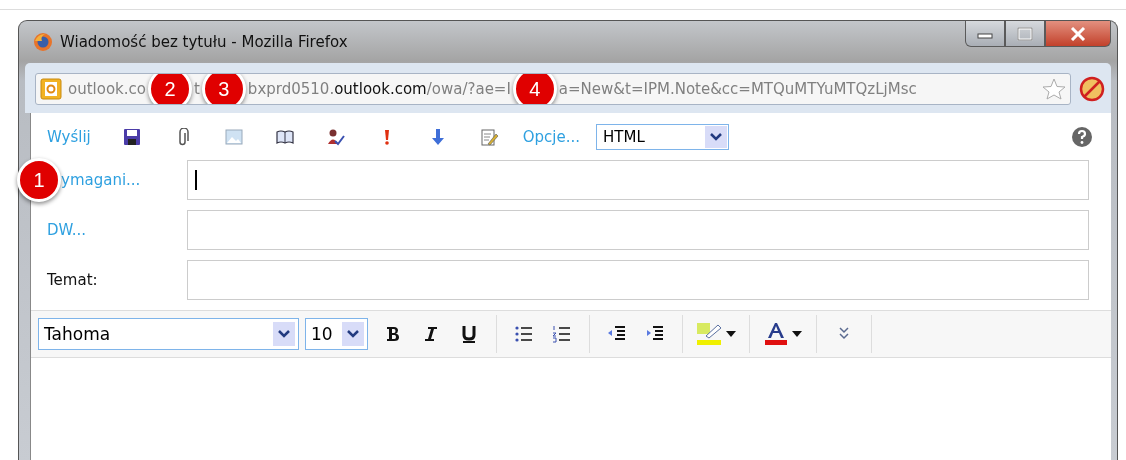 This screenshot has height=460, width=1126. Describe the element at coordinates (204, 42) in the screenshot. I see `window-title: Wiadomość bez tytułu - Mozilla Firefox` at that location.